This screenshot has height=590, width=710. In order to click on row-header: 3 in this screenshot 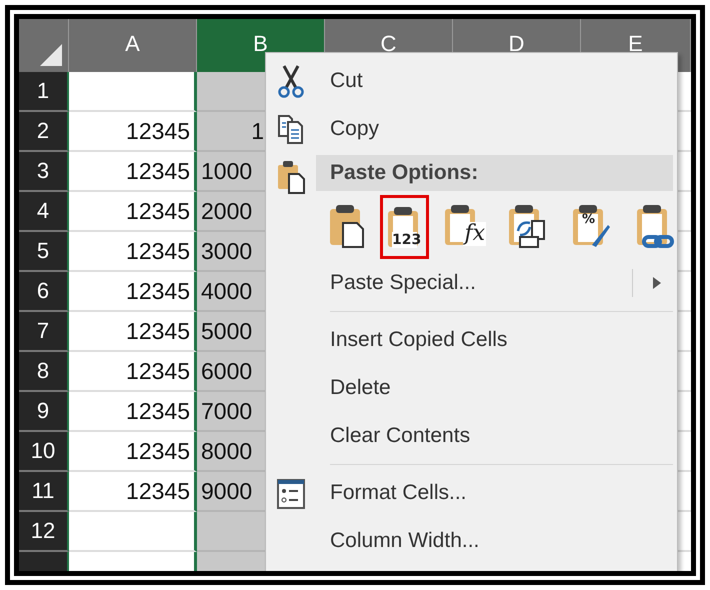, I will do `click(44, 172)`.